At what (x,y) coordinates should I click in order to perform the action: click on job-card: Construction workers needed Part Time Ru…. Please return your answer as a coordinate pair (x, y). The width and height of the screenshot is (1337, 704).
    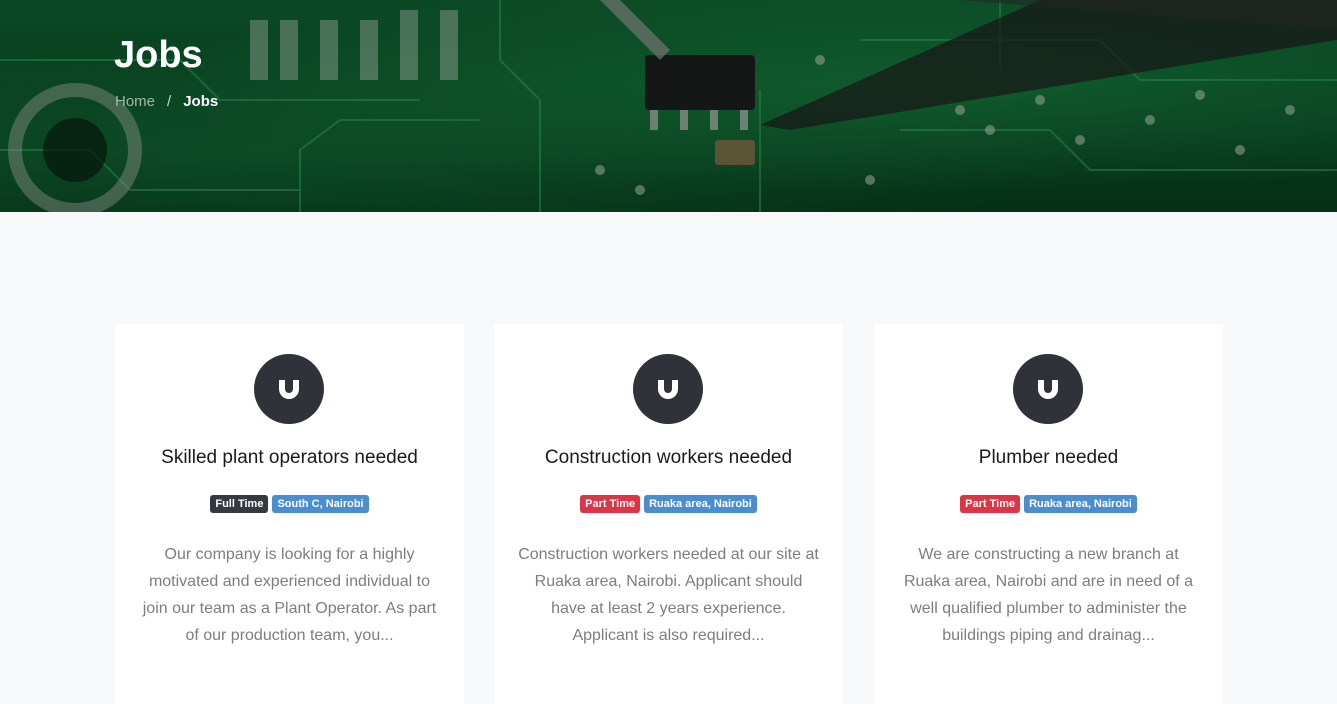
    Looking at the image, I should click on (668, 514).